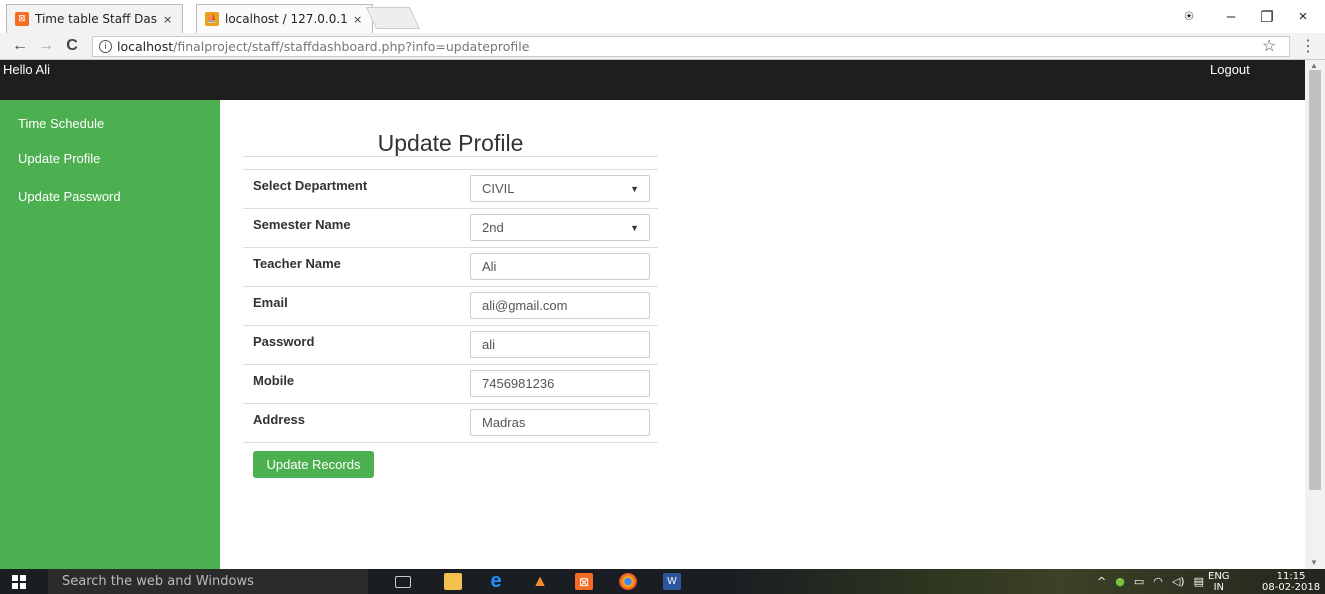 The height and width of the screenshot is (594, 1325). I want to click on clock: 11:15 08-02-2018, so click(1291, 582).